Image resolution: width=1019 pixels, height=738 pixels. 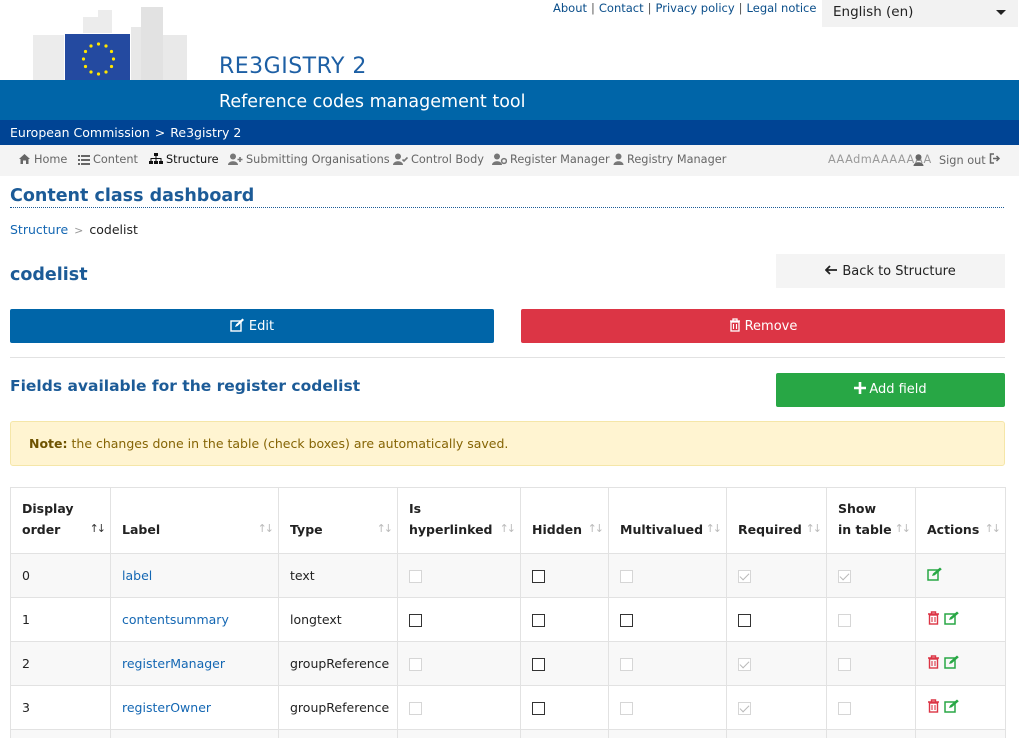 What do you see at coordinates (500, 159) in the screenshot?
I see `user-cog-icon` at bounding box center [500, 159].